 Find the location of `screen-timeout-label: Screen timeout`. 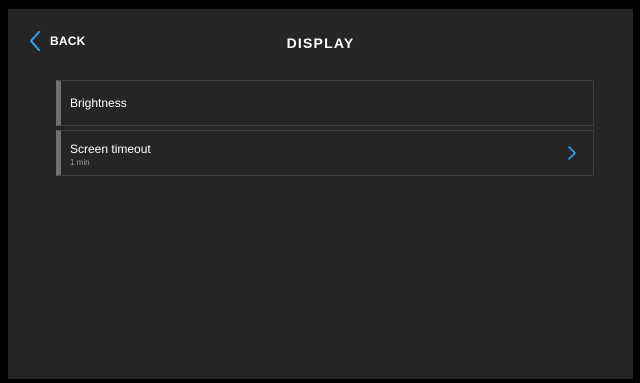

screen-timeout-label: Screen timeout is located at coordinates (110, 149).